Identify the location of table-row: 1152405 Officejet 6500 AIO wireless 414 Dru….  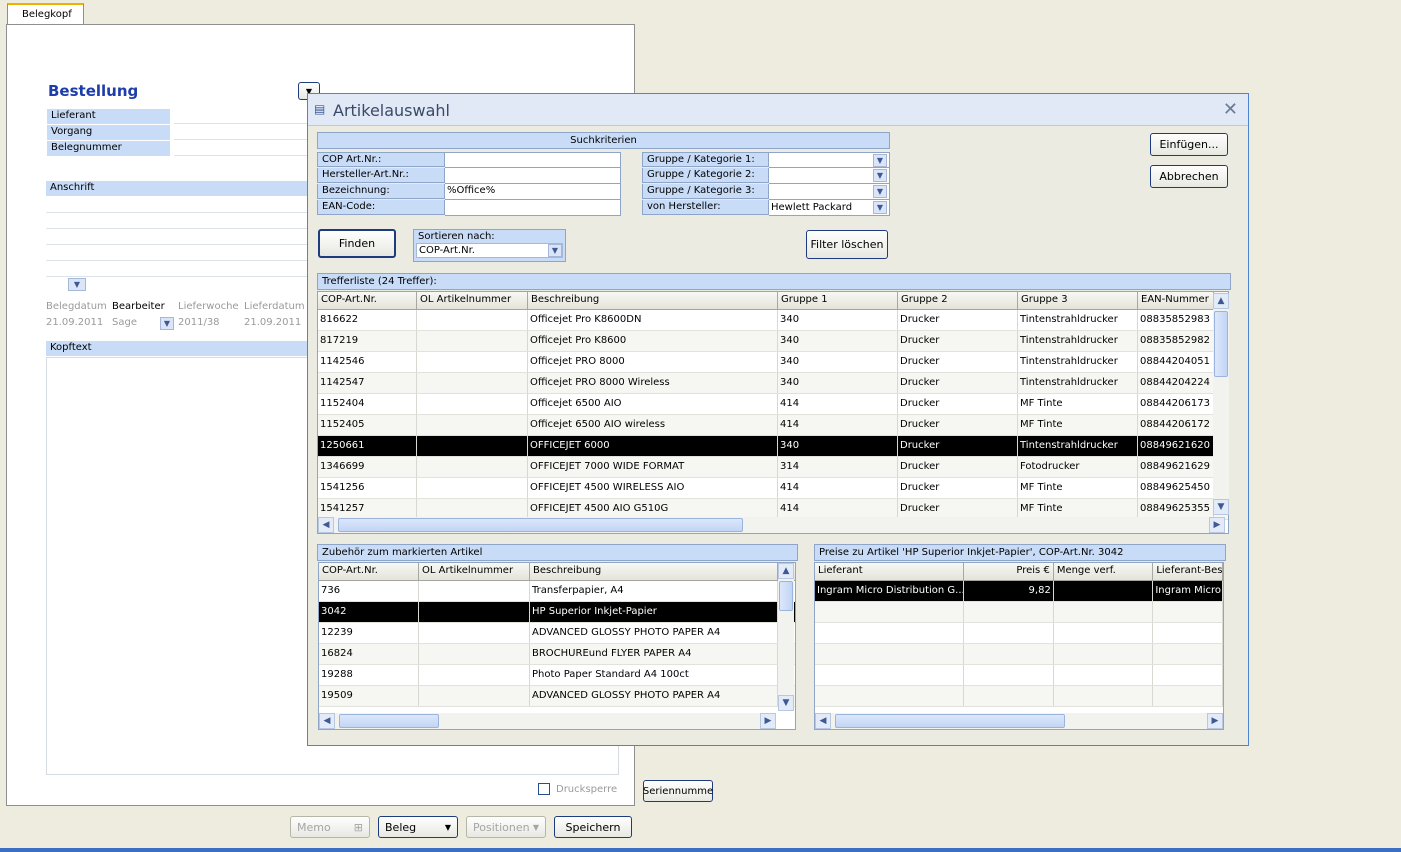
(773, 425).